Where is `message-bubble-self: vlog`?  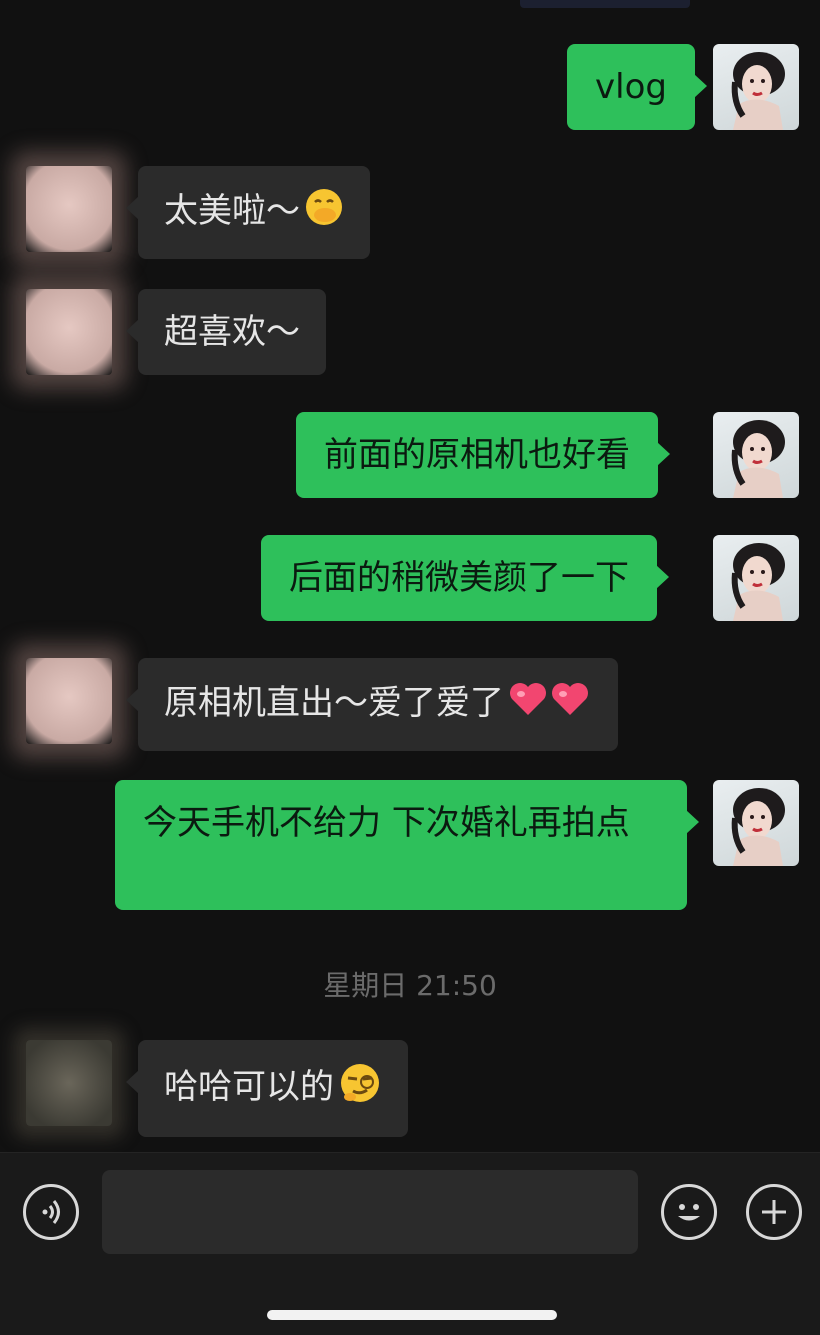
message-bubble-self: vlog is located at coordinates (637, 87).